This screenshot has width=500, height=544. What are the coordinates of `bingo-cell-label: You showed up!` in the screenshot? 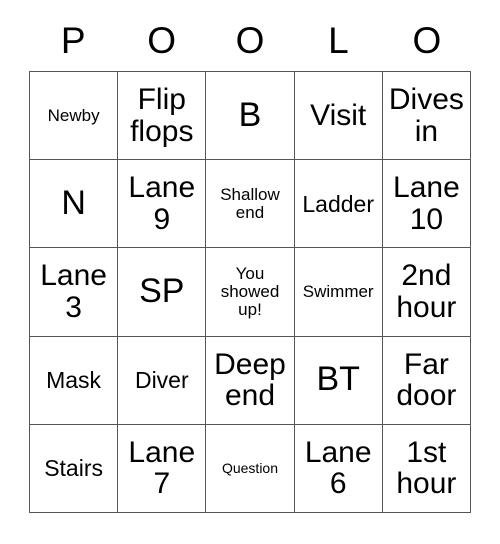 It's located at (250, 291).